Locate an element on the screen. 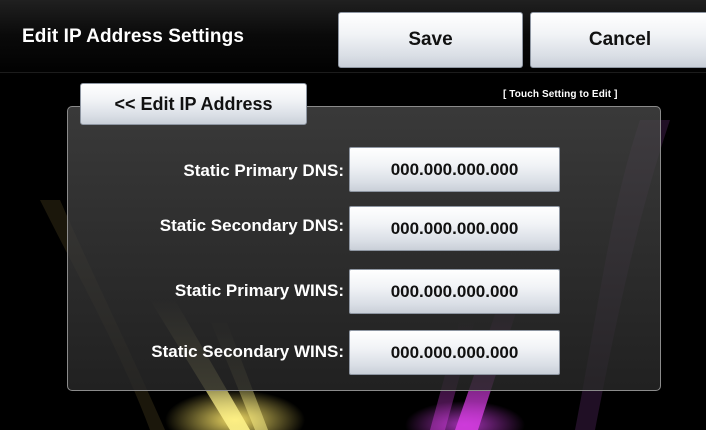 The height and width of the screenshot is (430, 706). static-primary-wins-field: 000.000.000.000 is located at coordinates (454, 291).